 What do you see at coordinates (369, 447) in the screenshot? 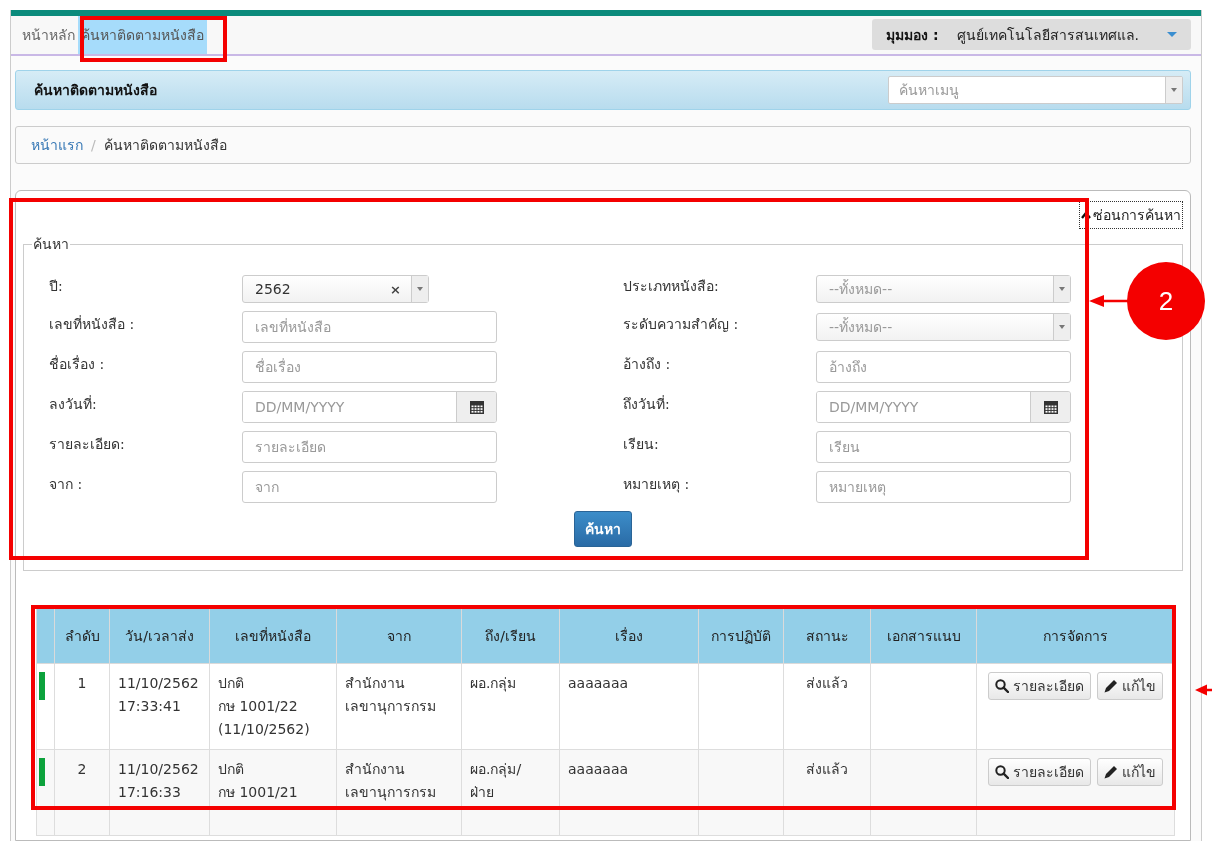
I see `input-field: รายละเอียด` at bounding box center [369, 447].